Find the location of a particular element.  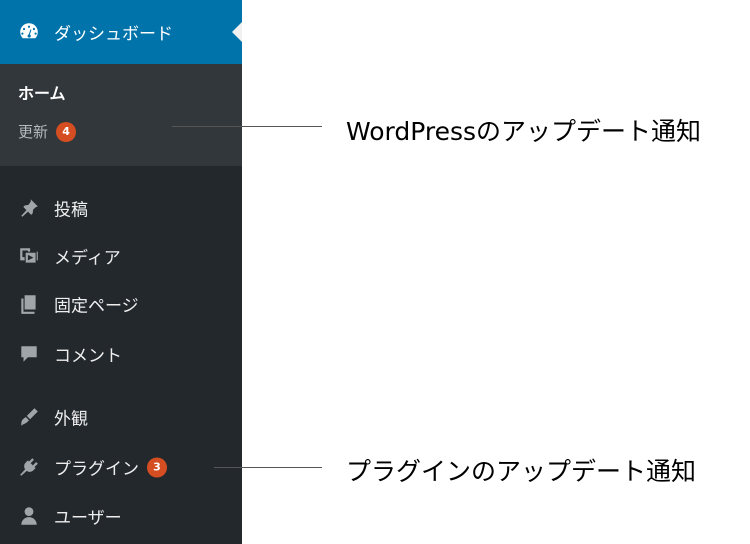

sidebar-item-dashboard: ダッシュボード is located at coordinates (121, 32).